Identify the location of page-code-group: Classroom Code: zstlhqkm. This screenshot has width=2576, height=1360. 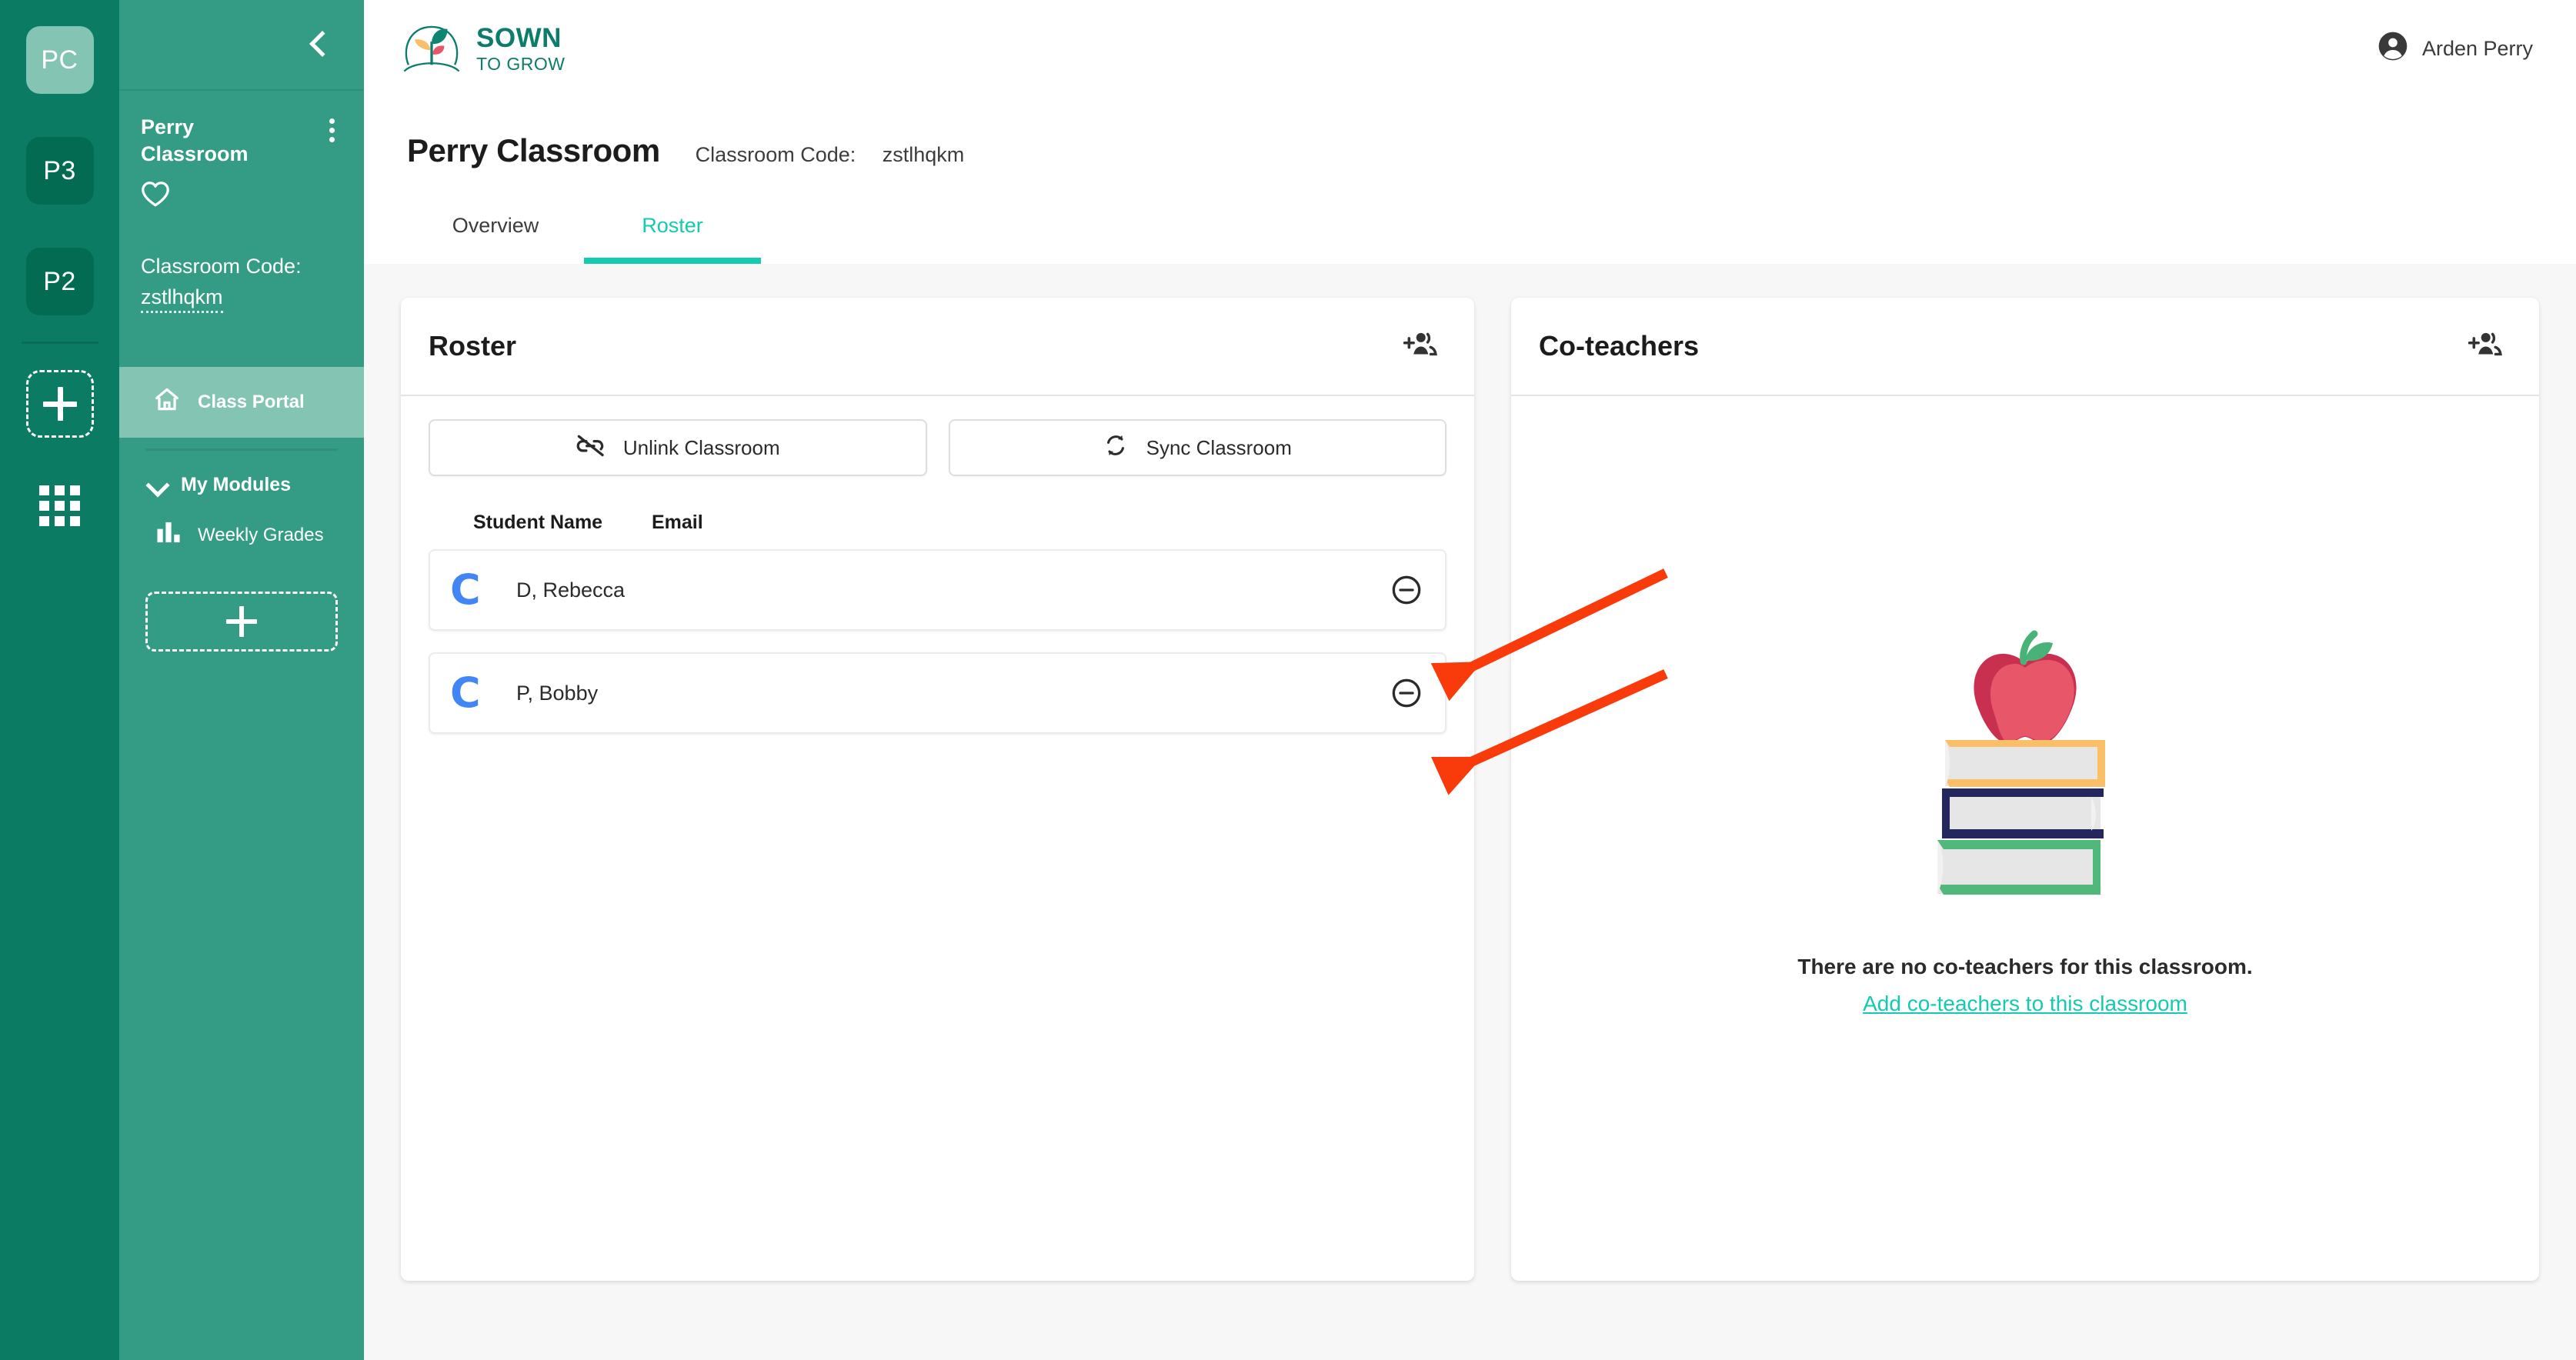
(830, 155).